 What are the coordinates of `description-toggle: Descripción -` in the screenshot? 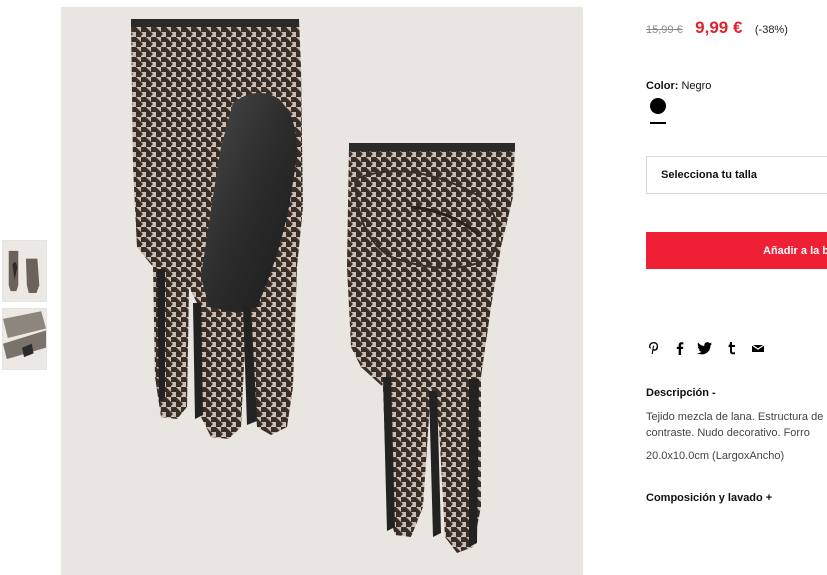 It's located at (681, 393).